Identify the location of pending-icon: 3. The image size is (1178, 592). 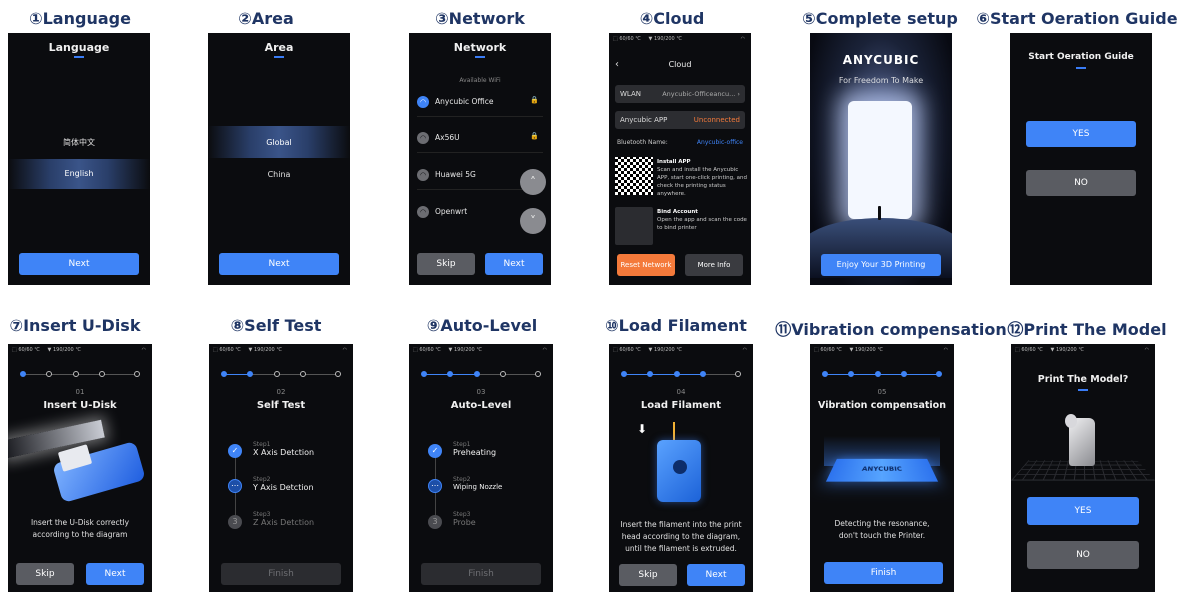
(235, 522).